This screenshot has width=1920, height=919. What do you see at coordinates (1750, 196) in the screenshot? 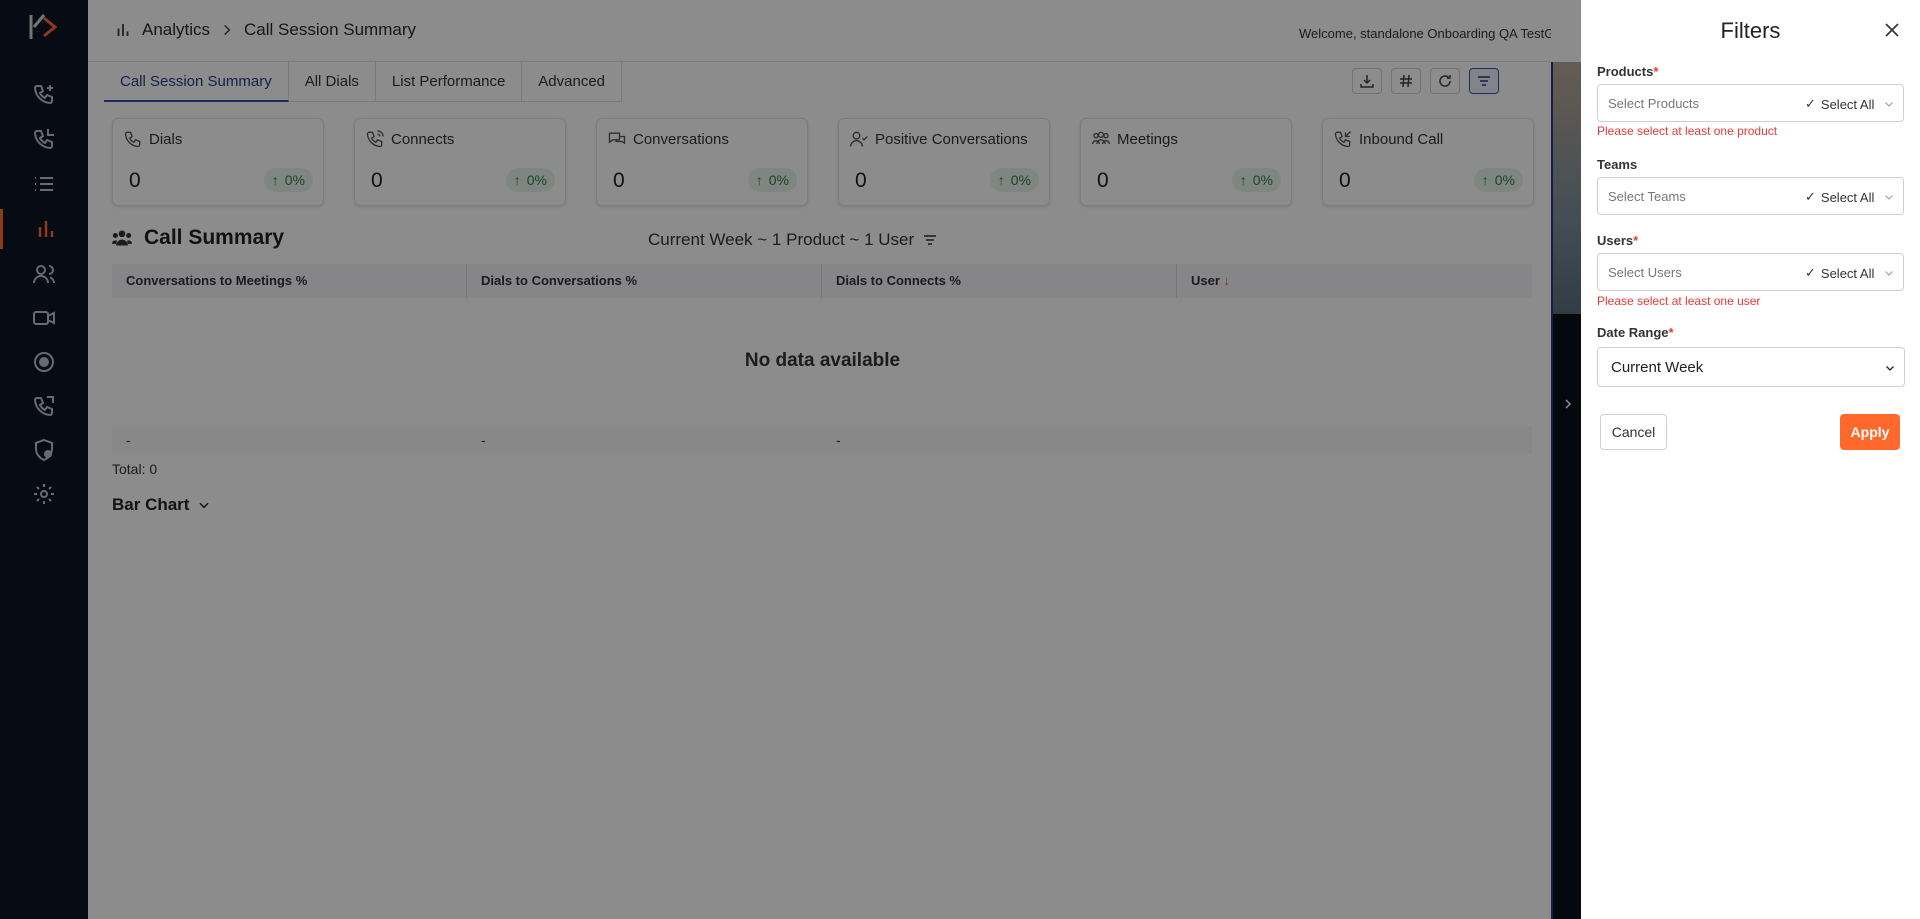
I see `teams-select: Select Teams ✓ Select All` at bounding box center [1750, 196].